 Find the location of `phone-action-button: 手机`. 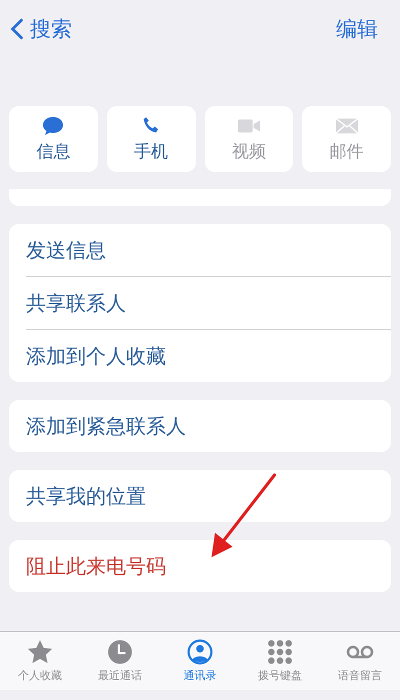

phone-action-button: 手机 is located at coordinates (151, 139).